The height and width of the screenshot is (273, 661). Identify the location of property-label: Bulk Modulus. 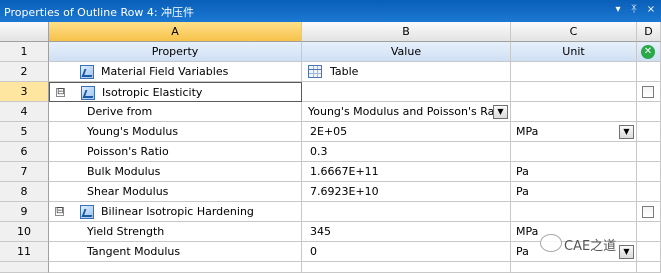
(124, 171).